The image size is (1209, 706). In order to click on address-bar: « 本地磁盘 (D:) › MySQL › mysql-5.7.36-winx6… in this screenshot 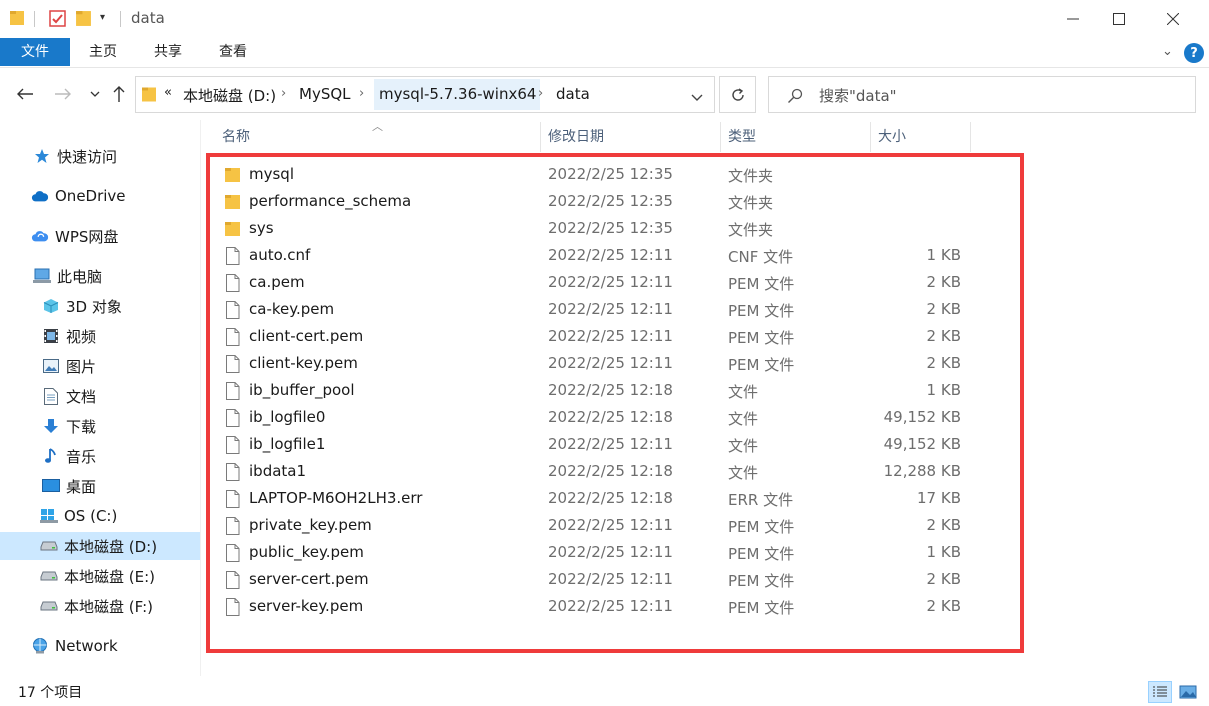, I will do `click(425, 94)`.